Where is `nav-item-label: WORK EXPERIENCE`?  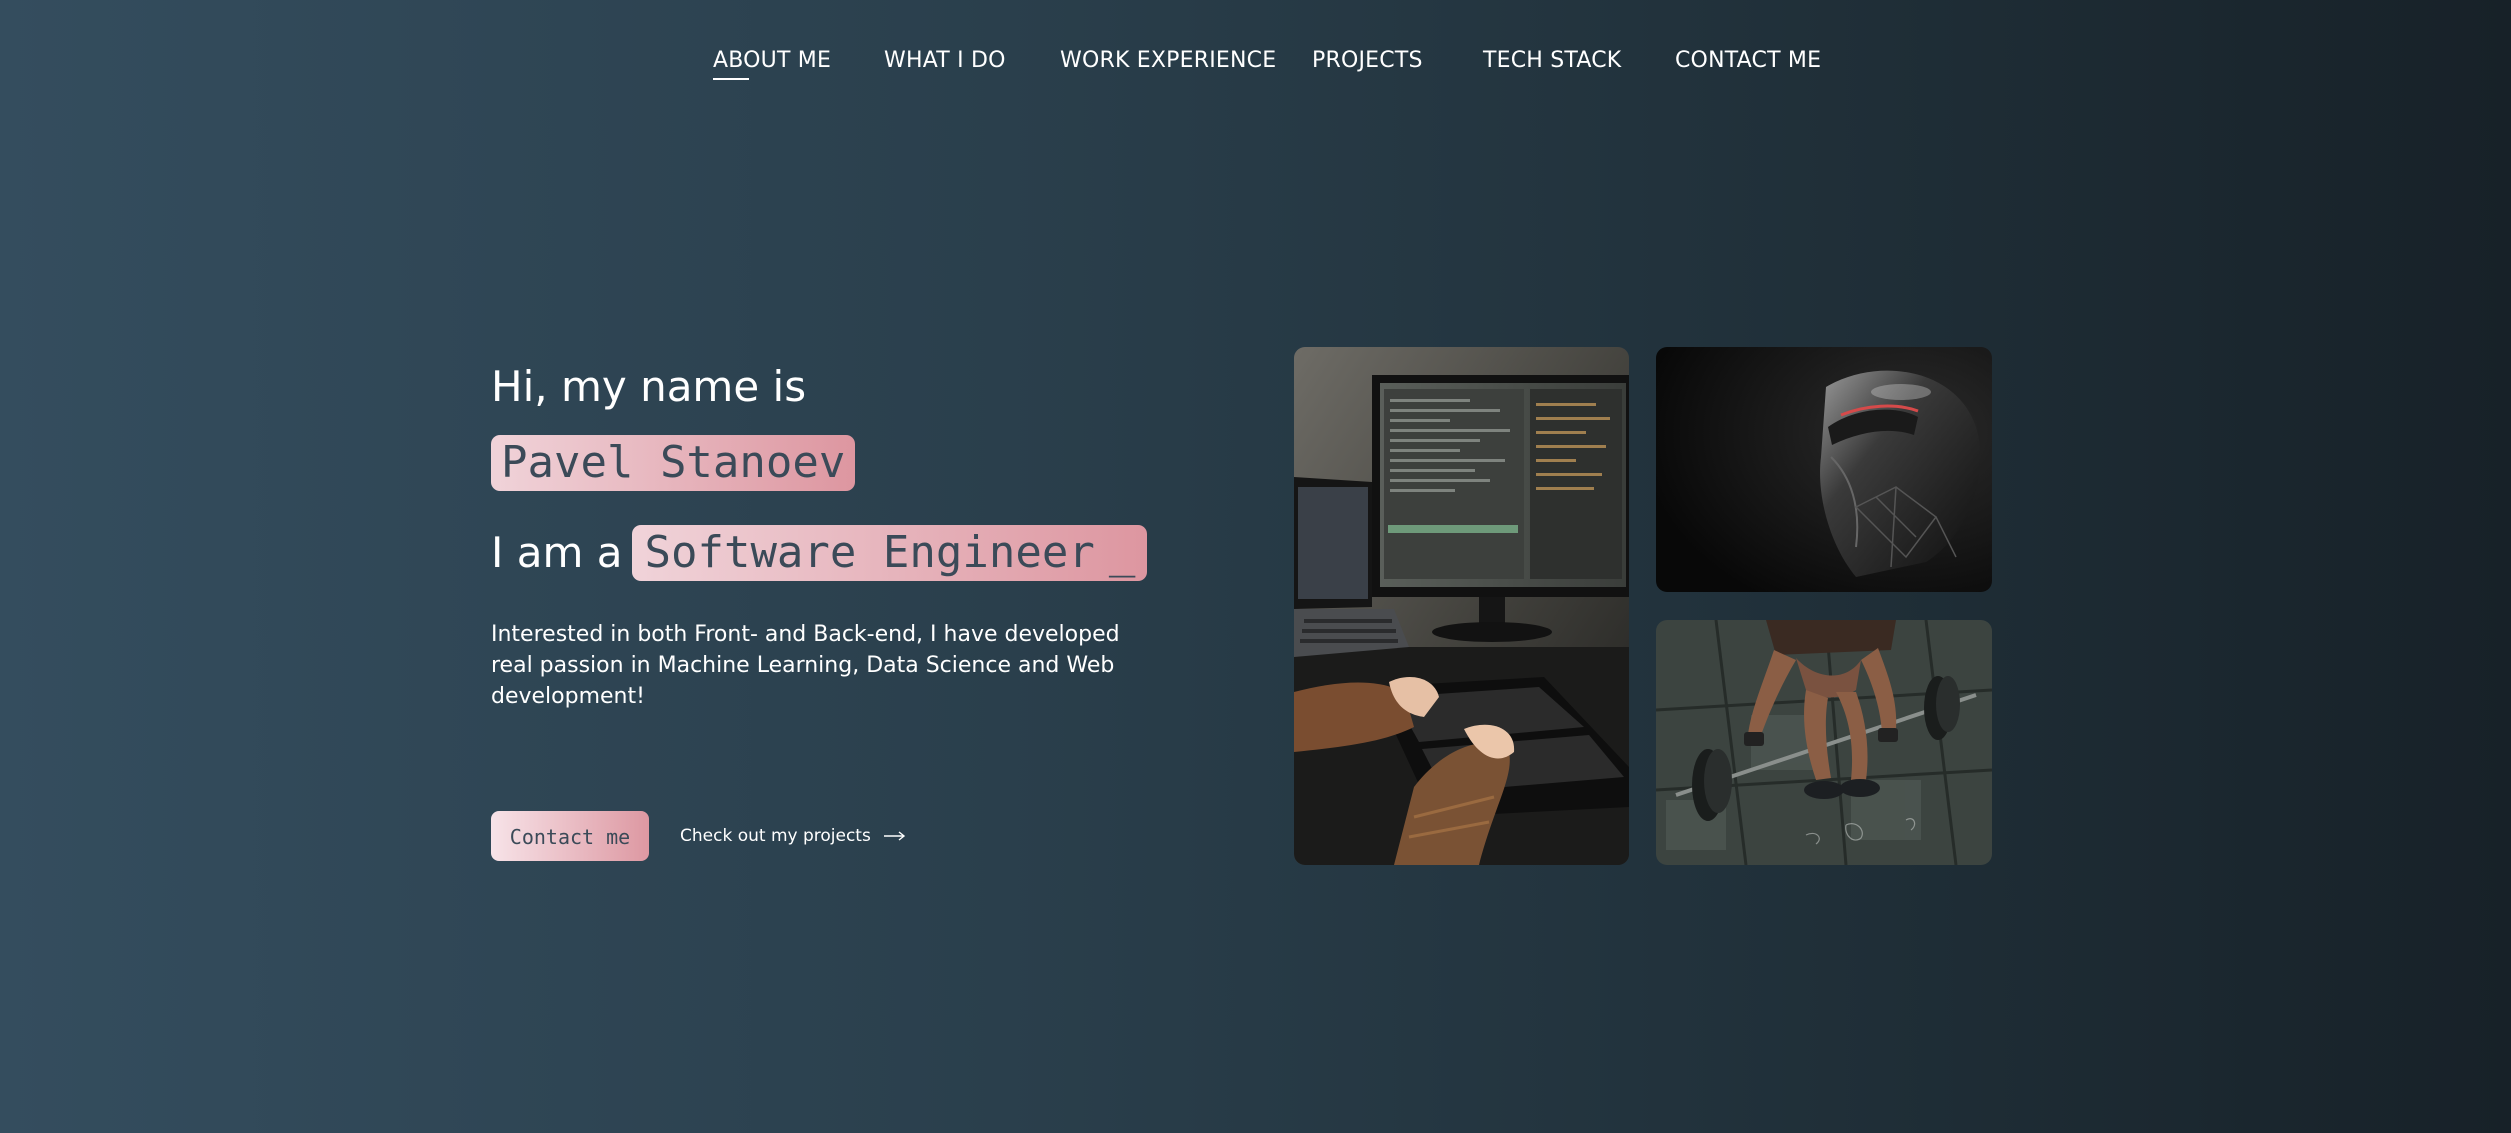
nav-item-label: WORK EXPERIENCE is located at coordinates (1168, 60).